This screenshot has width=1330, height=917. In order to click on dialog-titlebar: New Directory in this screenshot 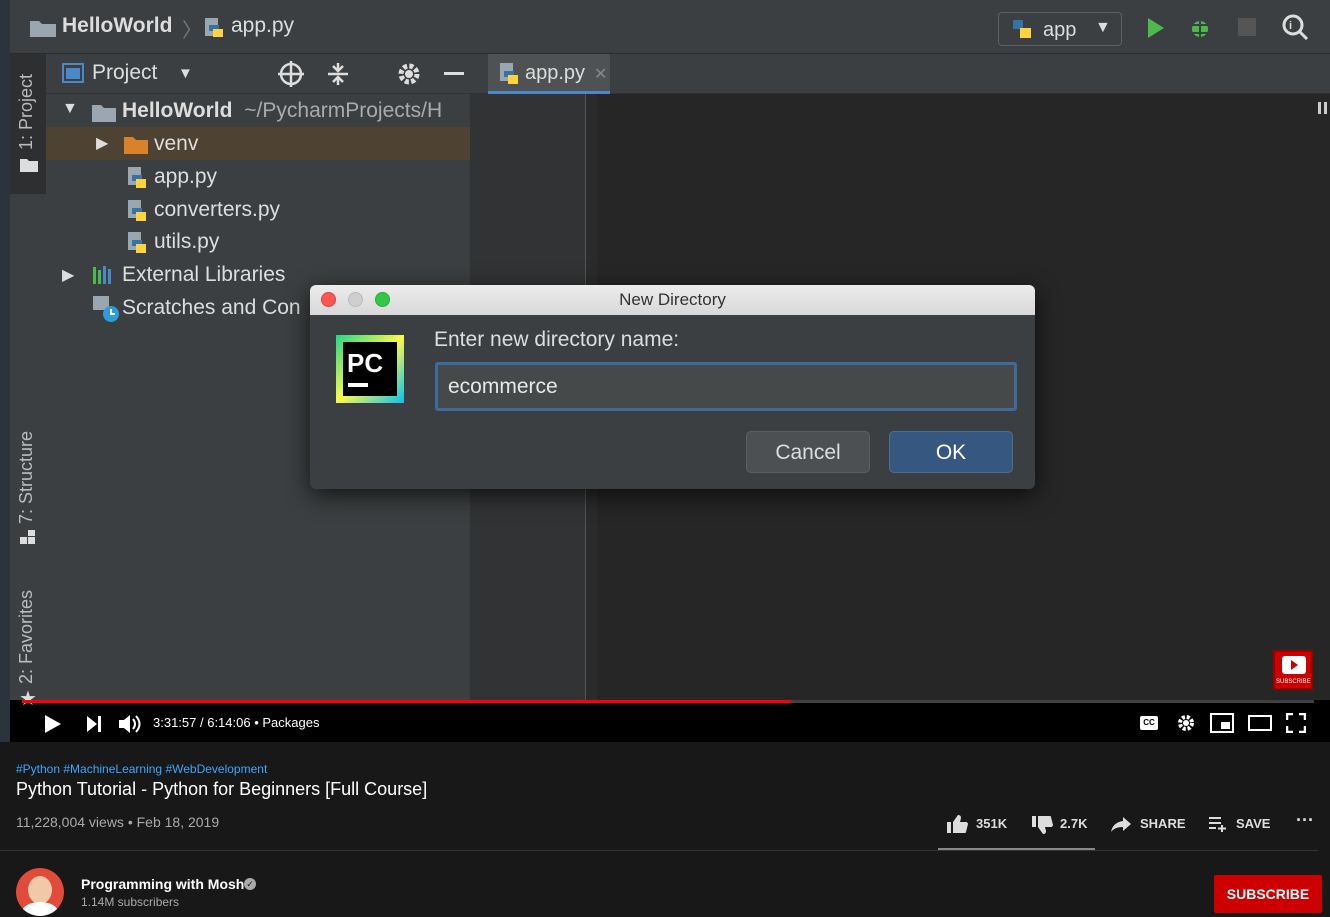, I will do `click(672, 300)`.